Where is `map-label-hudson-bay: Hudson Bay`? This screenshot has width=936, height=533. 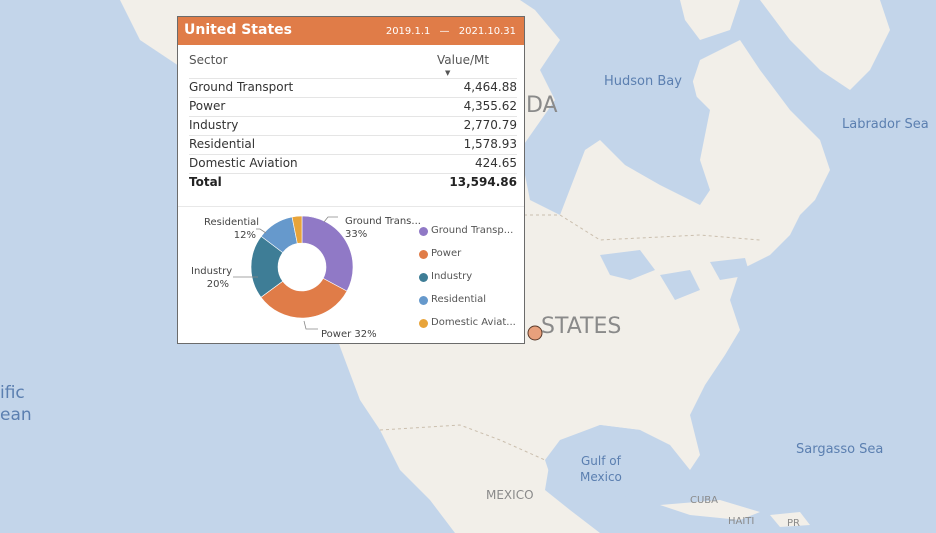 map-label-hudson-bay: Hudson Bay is located at coordinates (643, 81).